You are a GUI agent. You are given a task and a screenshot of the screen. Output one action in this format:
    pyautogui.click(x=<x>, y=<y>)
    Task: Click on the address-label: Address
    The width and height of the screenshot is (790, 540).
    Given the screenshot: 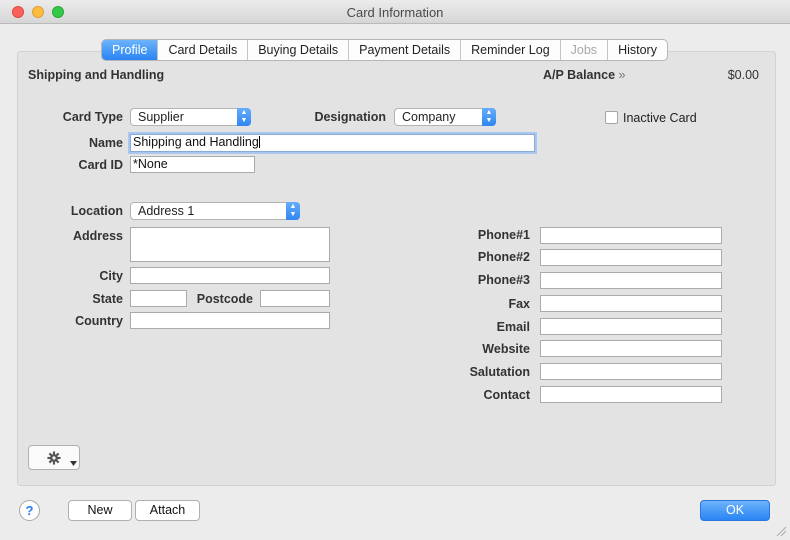 What is the action you would take?
    pyautogui.click(x=97, y=236)
    